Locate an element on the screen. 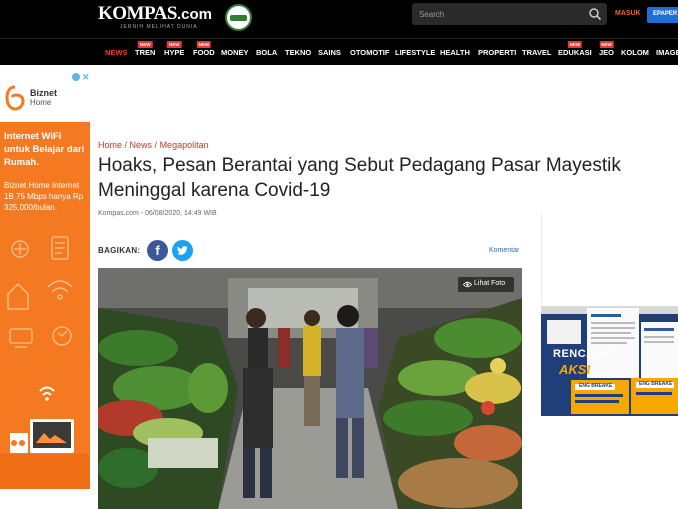 Image resolution: width=678 pixels, height=509 pixels. logo-tagline: JERNIH MELIHAT DUNIA is located at coordinates (159, 27).